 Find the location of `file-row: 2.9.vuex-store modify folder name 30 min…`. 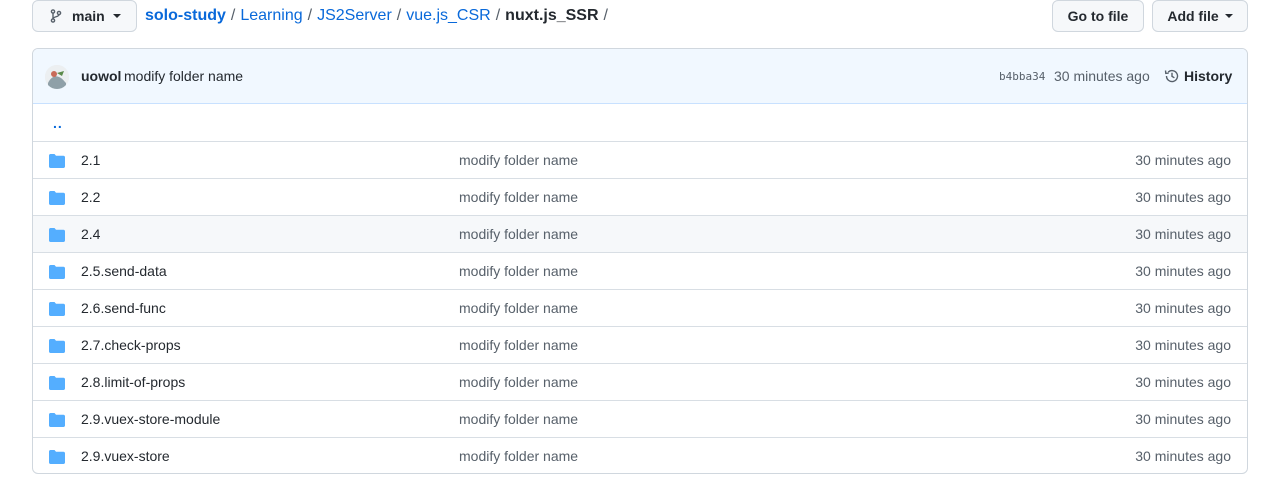

file-row: 2.9.vuex-store modify folder name 30 min… is located at coordinates (640, 455).